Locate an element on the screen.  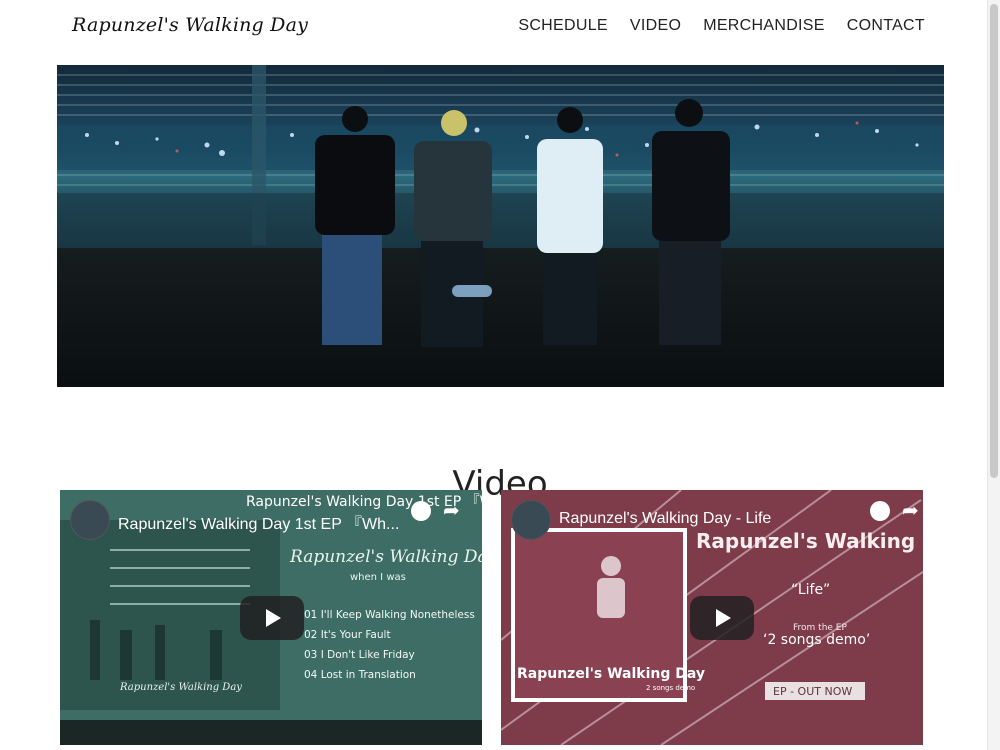
life-inset-sub: 2 songs demo is located at coordinates (670, 688).